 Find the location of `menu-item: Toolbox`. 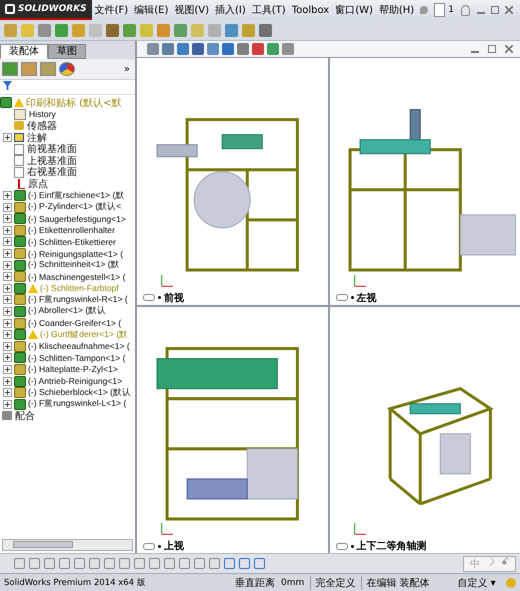

menu-item: Toolbox is located at coordinates (310, 10).